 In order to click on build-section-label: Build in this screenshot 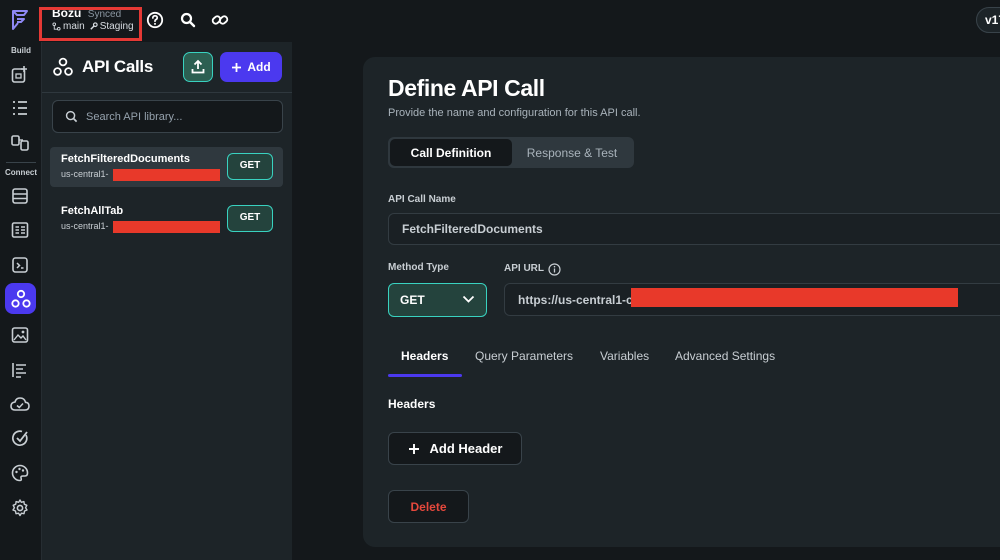, I will do `click(21, 50)`.